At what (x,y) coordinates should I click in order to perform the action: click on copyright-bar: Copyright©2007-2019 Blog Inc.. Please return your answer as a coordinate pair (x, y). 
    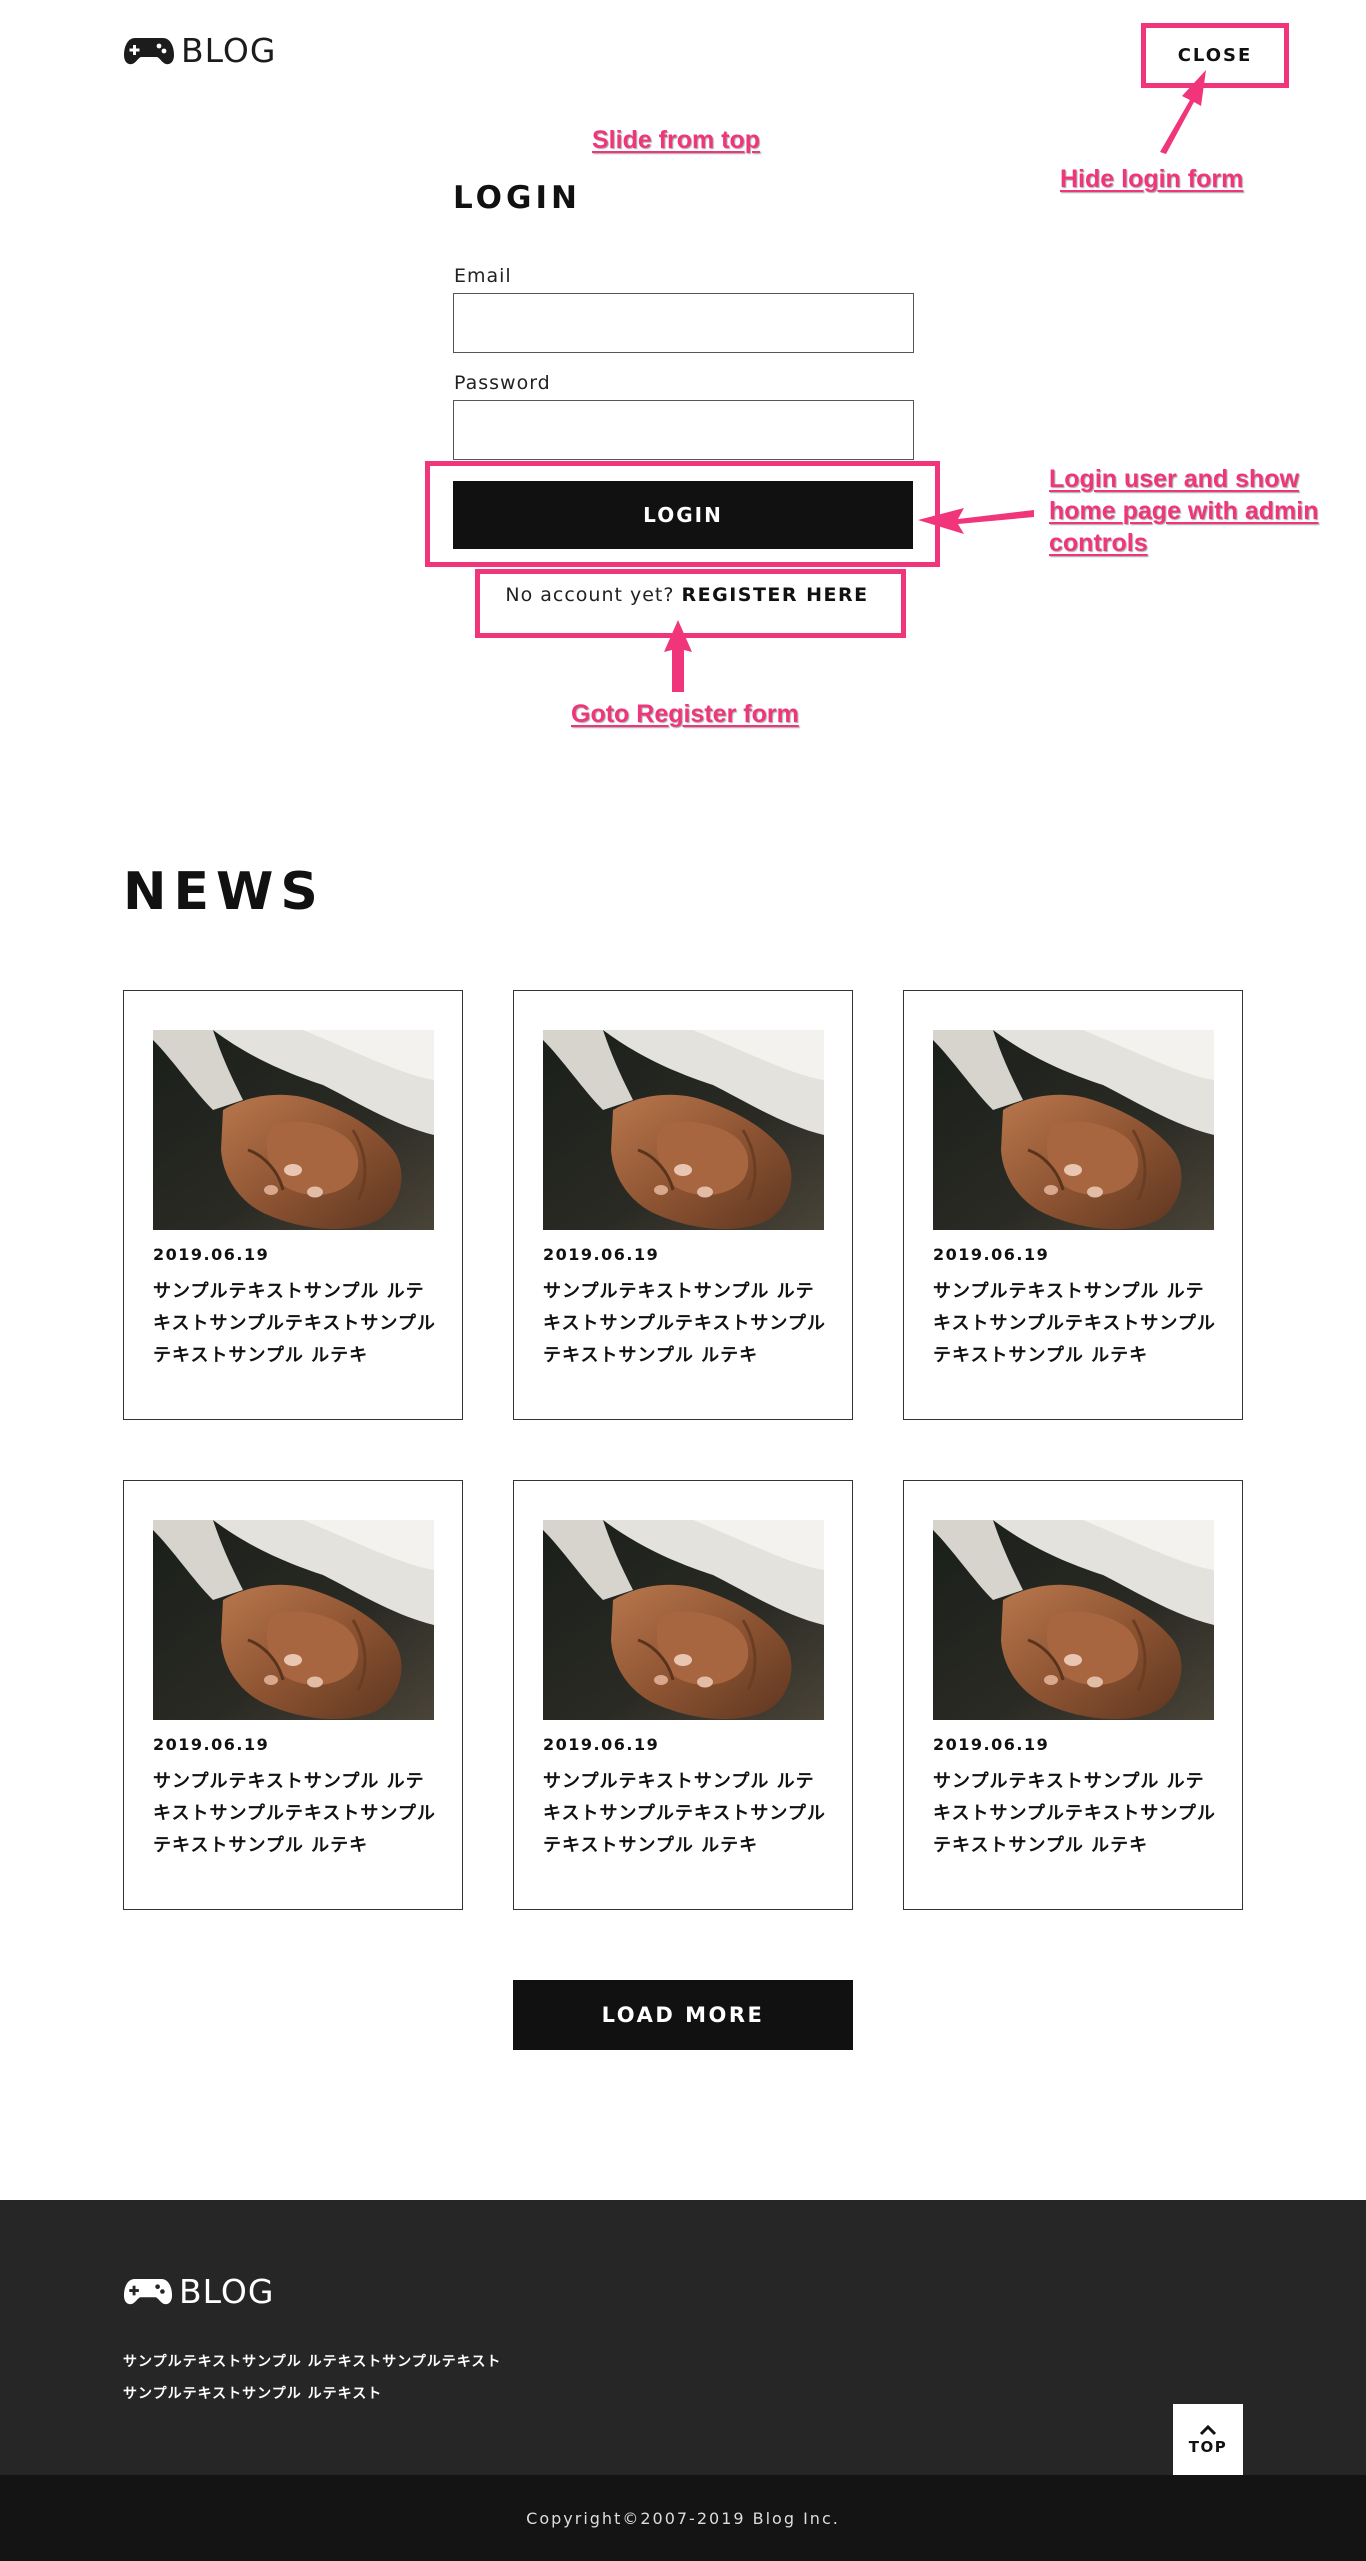
    Looking at the image, I should click on (683, 2518).